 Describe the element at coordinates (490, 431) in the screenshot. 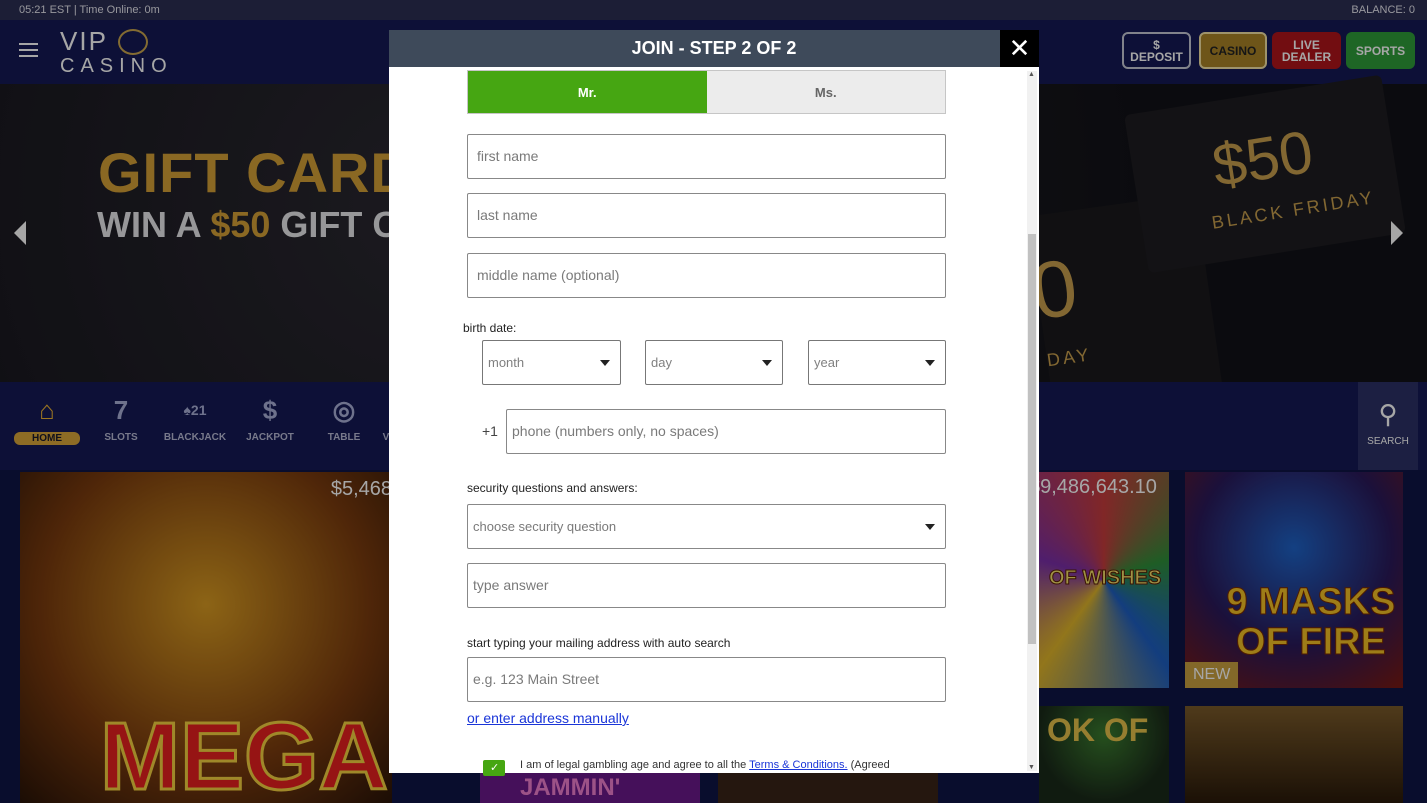

I see `phone-country-code: +1` at that location.